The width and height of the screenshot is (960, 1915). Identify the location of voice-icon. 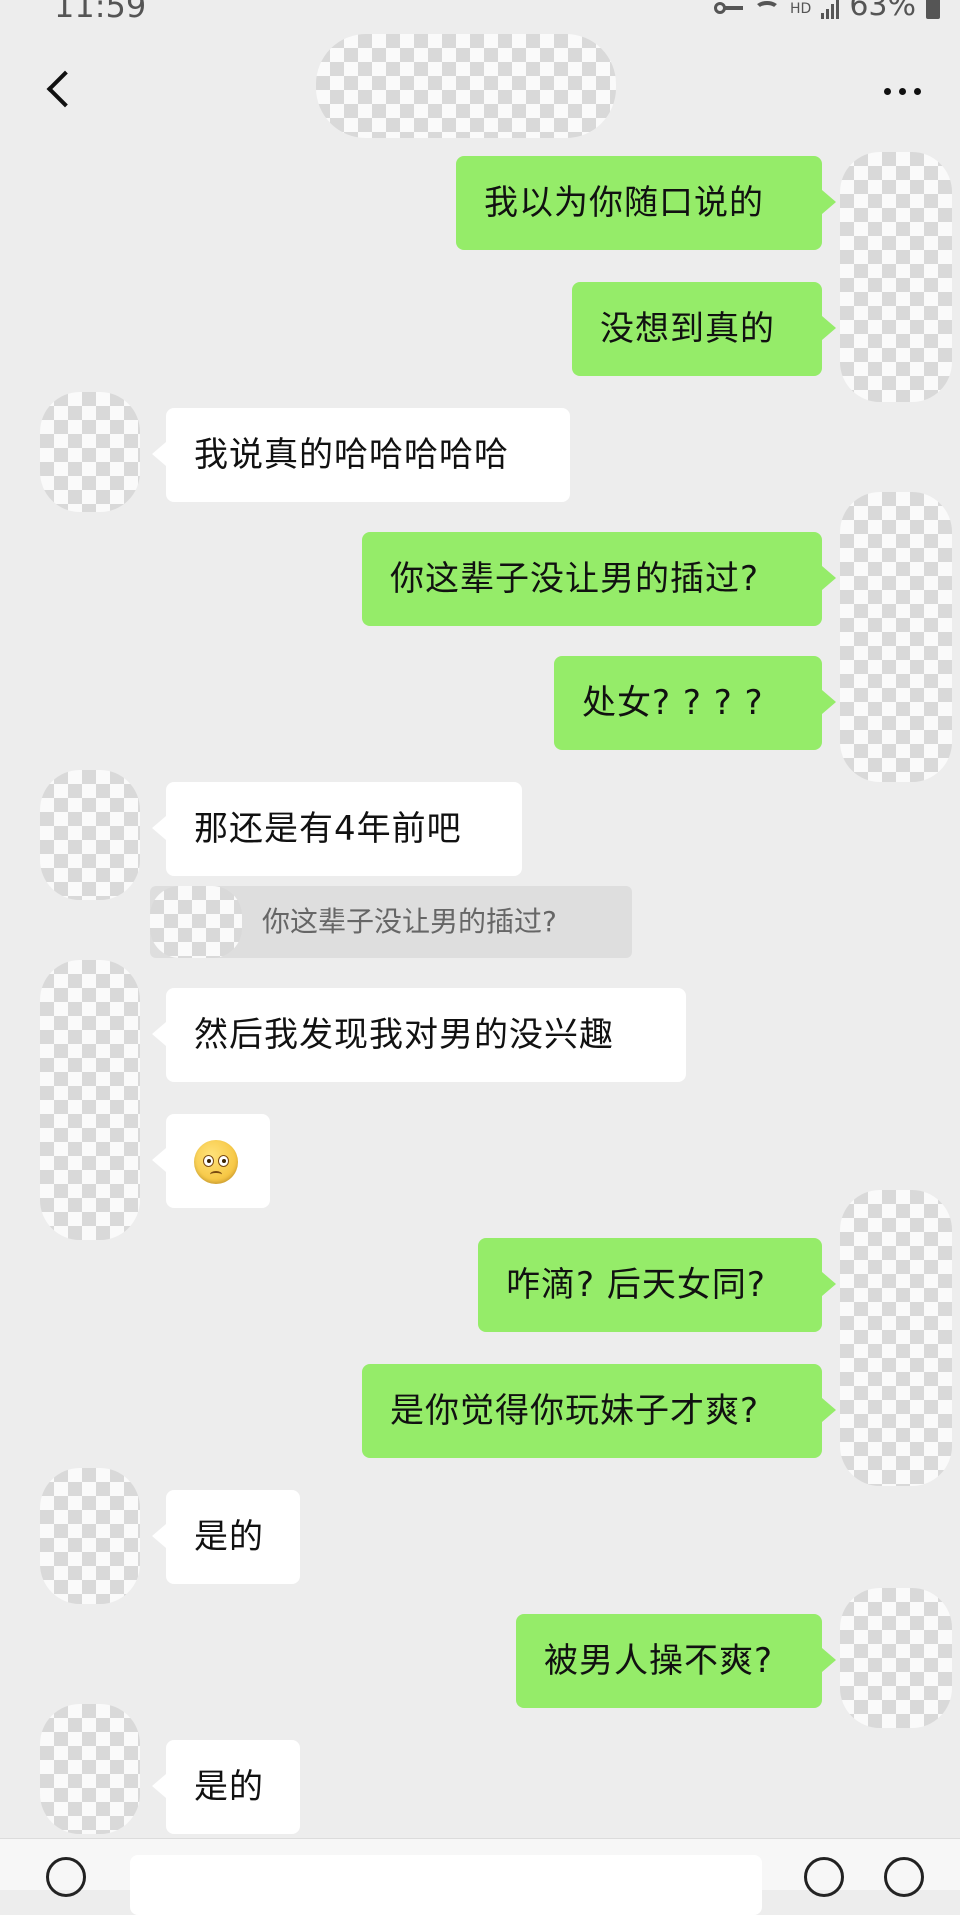
(66, 1877).